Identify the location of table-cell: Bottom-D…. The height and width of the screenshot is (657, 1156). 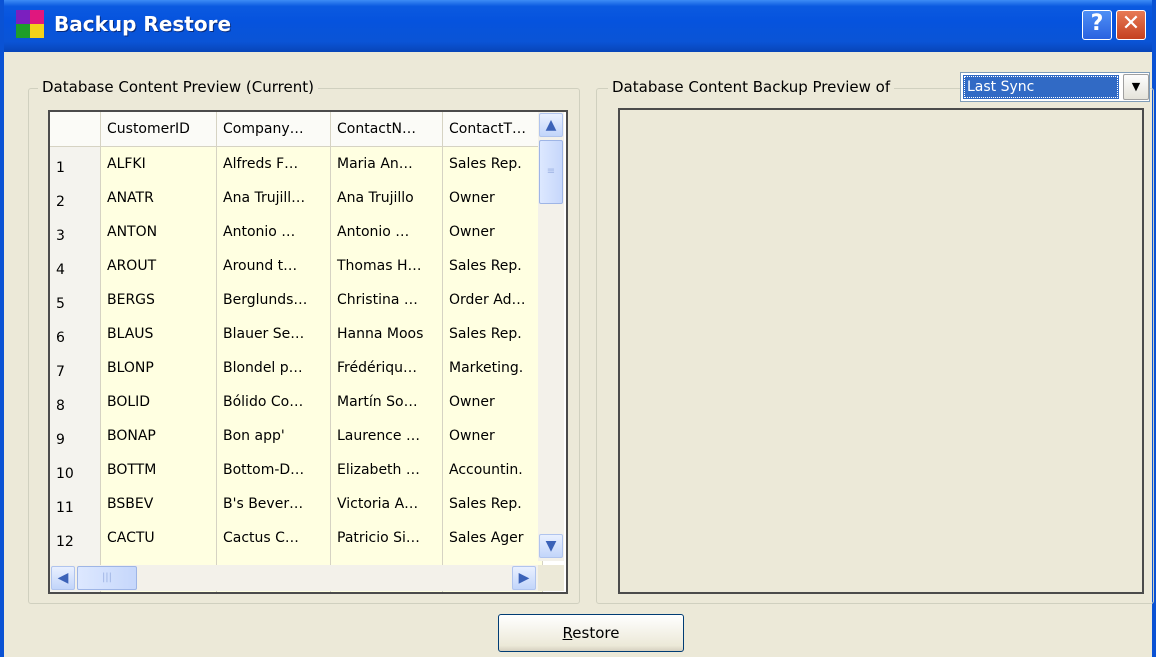
(274, 470).